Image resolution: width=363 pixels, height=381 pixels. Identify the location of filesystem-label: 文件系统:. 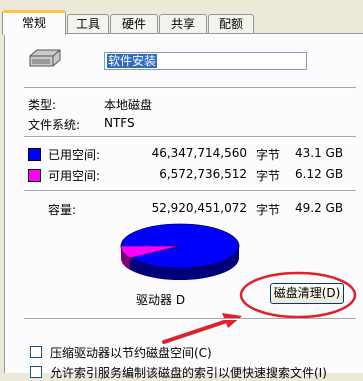
(54, 125).